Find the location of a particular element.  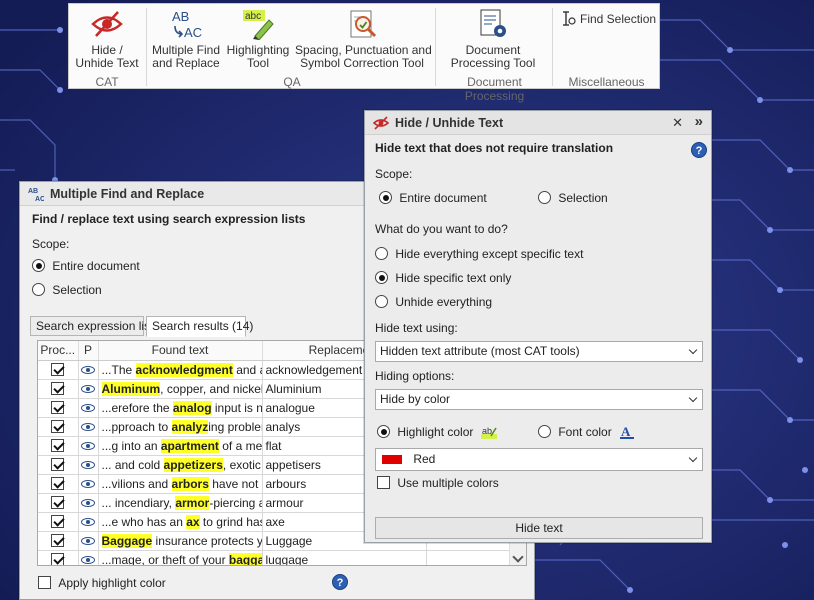

tab-search-expression-list: Search expression list is located at coordinates (91, 326).